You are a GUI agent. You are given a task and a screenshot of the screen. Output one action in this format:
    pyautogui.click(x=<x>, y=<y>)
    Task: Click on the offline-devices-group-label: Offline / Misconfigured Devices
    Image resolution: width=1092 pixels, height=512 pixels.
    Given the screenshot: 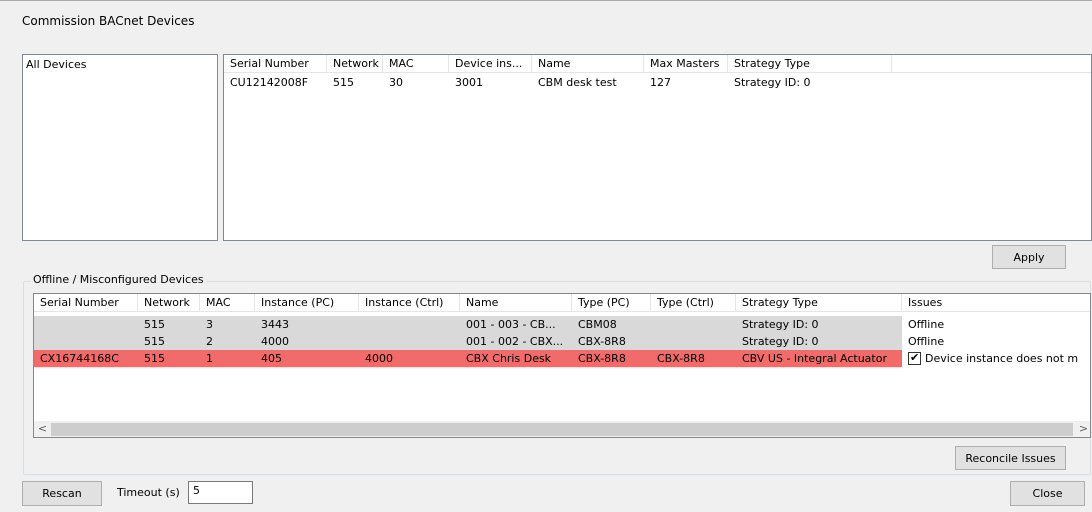 What is the action you would take?
    pyautogui.click(x=118, y=279)
    